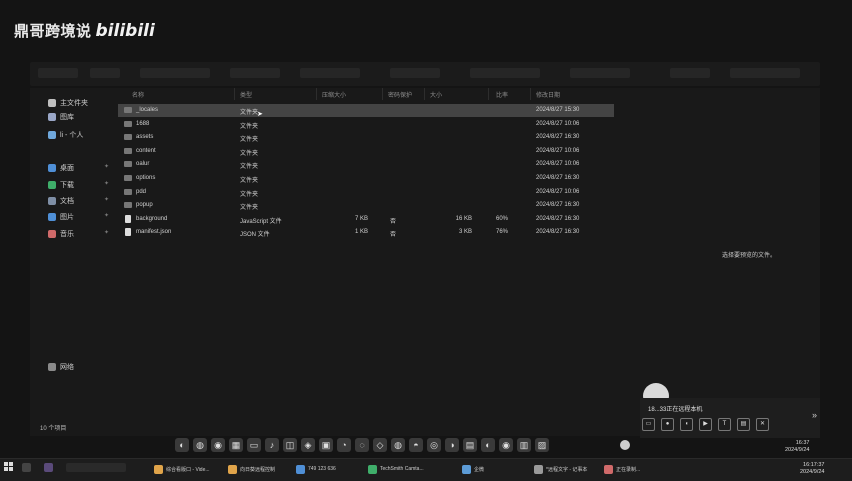  What do you see at coordinates (272, 445) in the screenshot?
I see `dock-app-icon: ♪` at bounding box center [272, 445].